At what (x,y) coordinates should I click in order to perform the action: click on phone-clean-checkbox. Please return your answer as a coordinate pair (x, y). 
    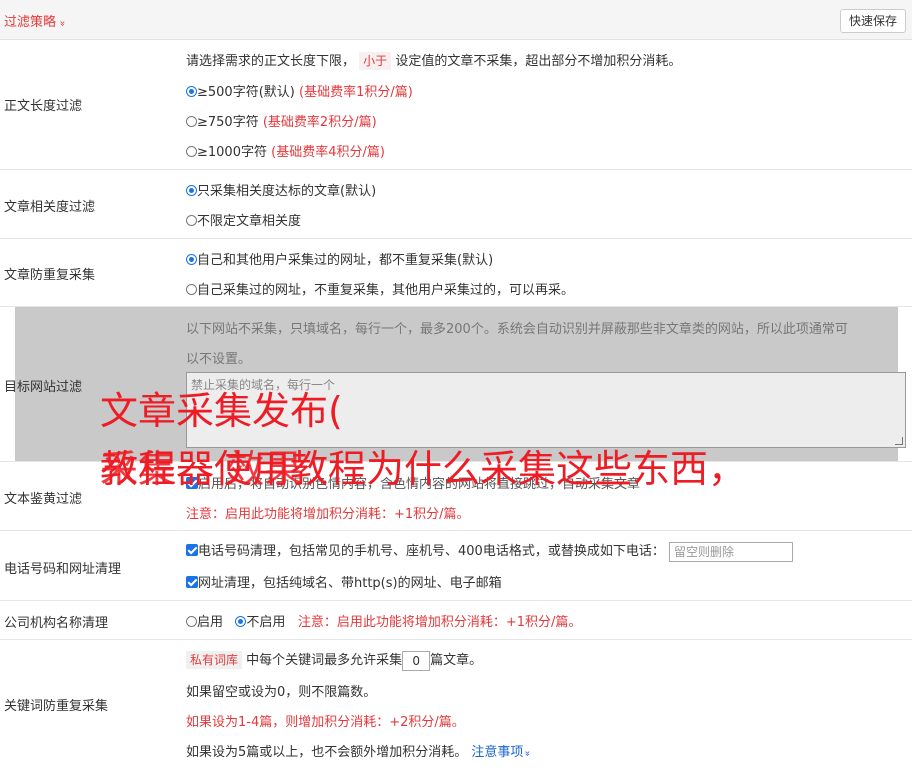
    Looking at the image, I should click on (192, 550).